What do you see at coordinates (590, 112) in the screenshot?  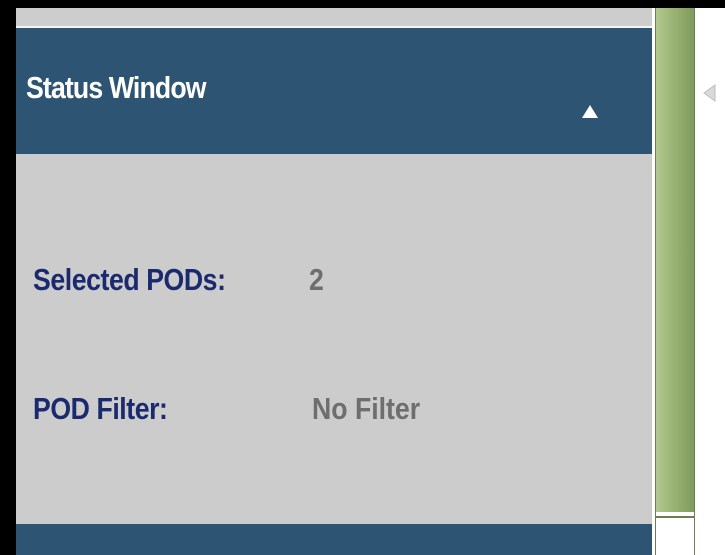 I see `collapse-triangle-up-icon` at bounding box center [590, 112].